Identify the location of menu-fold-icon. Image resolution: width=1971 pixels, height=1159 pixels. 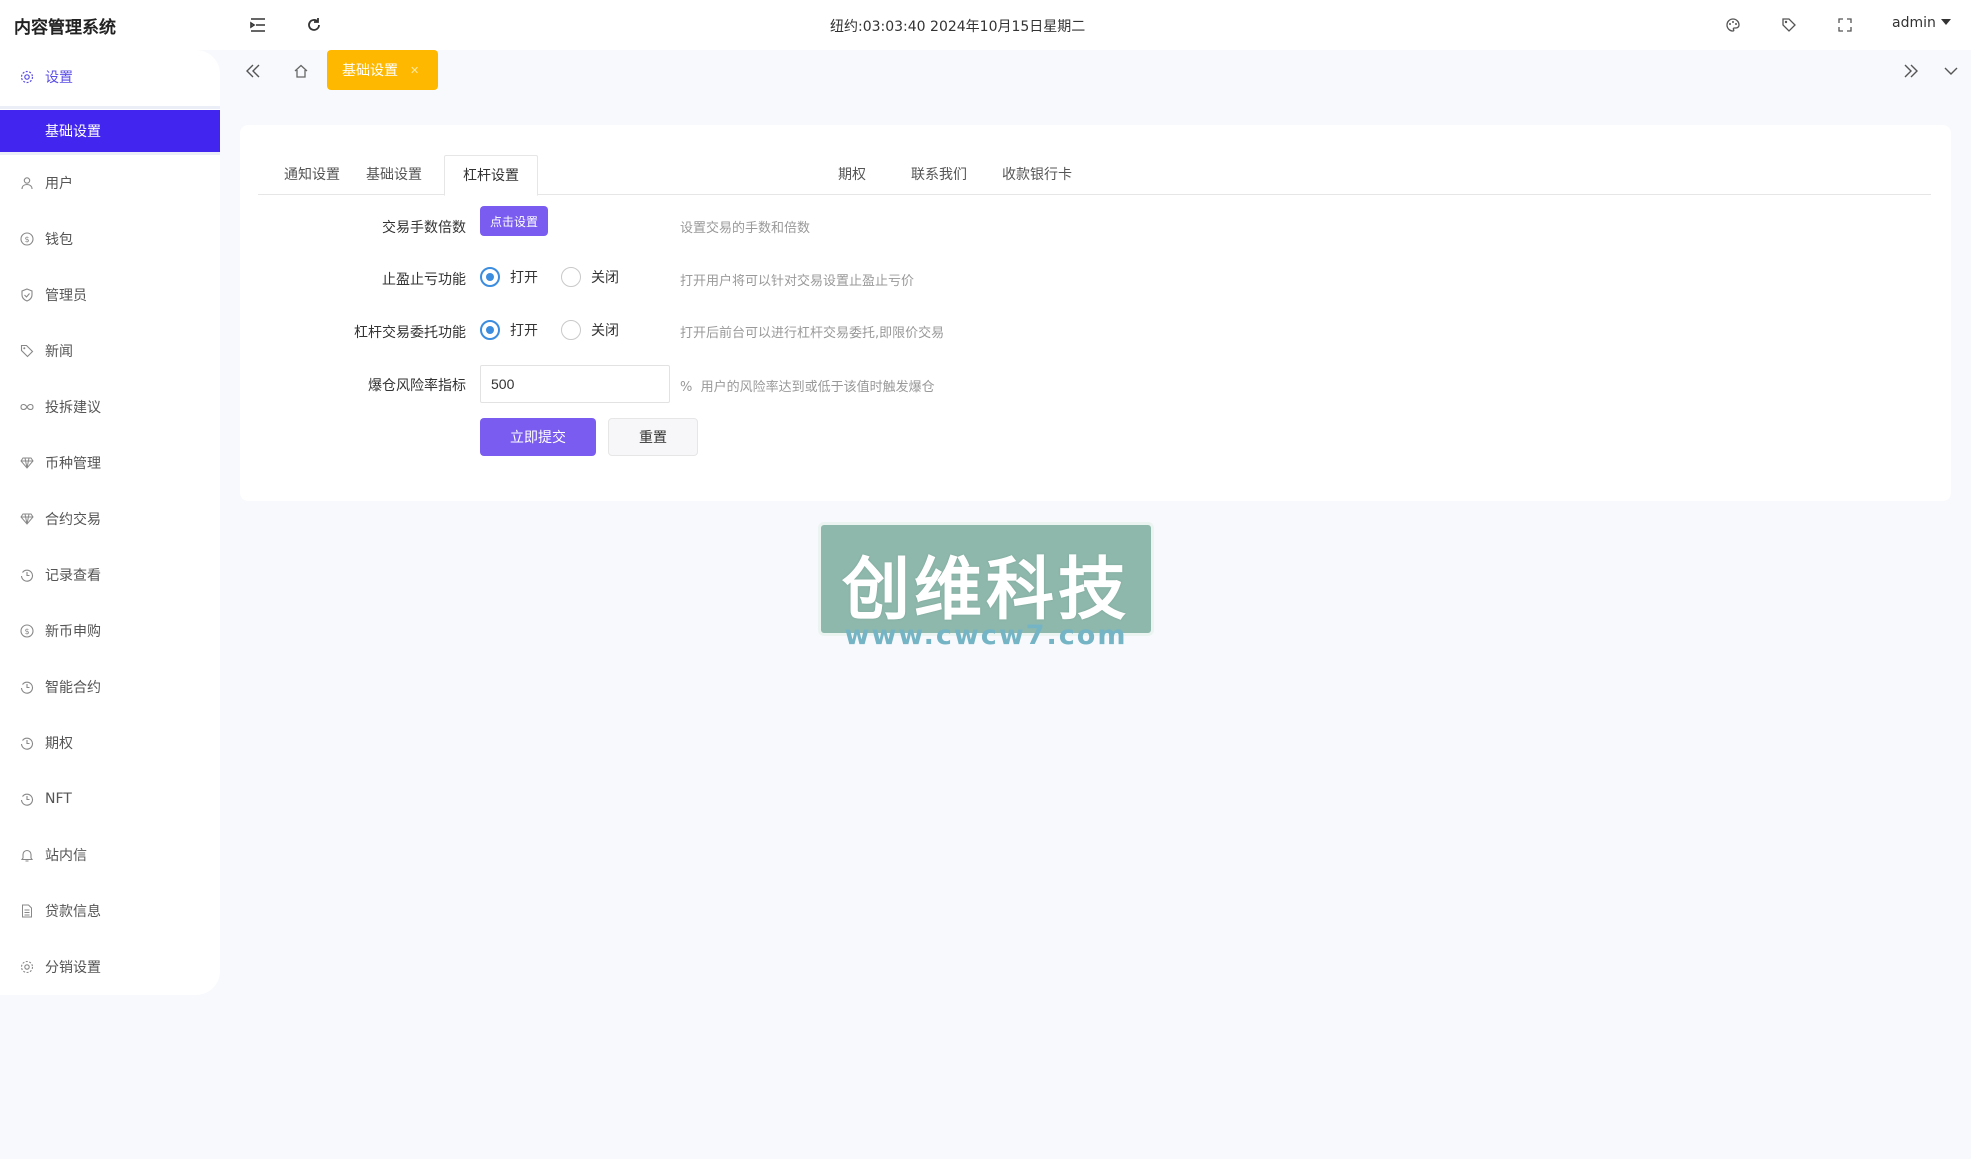
(258, 25).